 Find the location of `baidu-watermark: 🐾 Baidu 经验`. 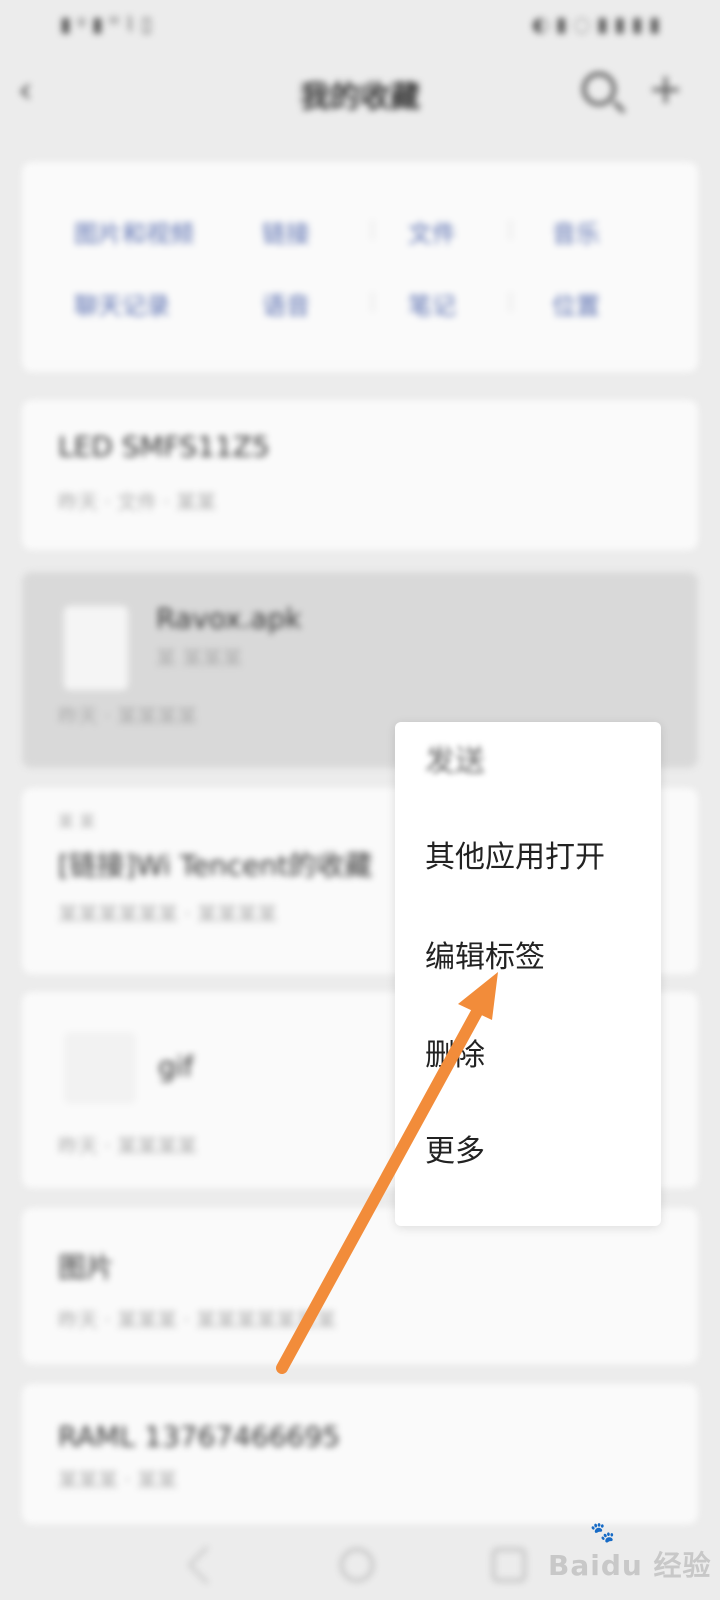

baidu-watermark: 🐾 Baidu 经验 is located at coordinates (633, 1552).